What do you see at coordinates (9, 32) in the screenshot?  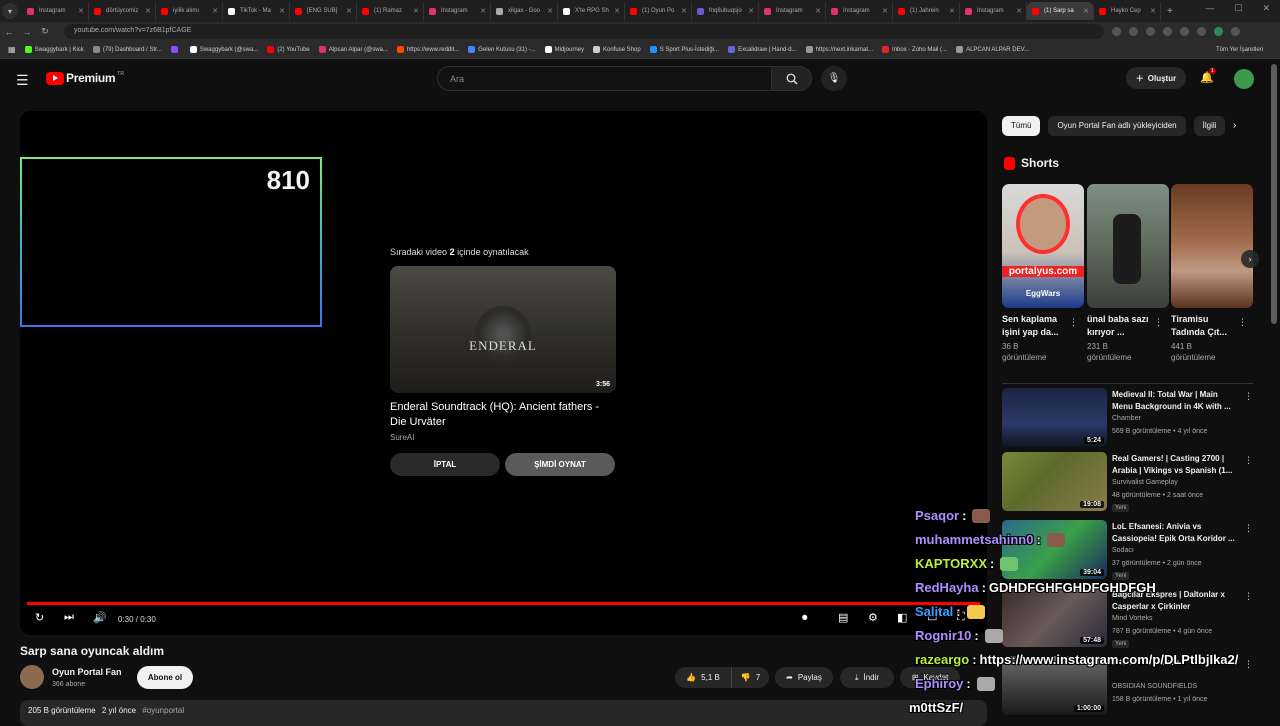 I see `back-icon: ←` at bounding box center [9, 32].